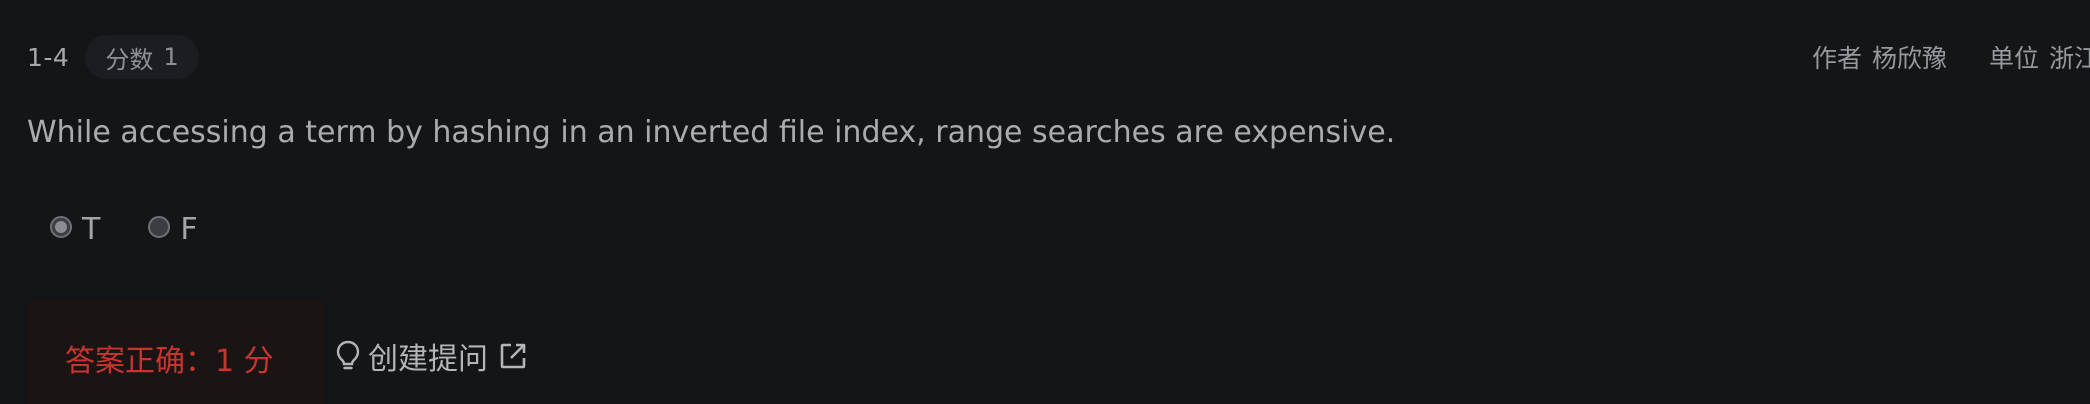  I want to click on score-label: 分数, so click(129, 59).